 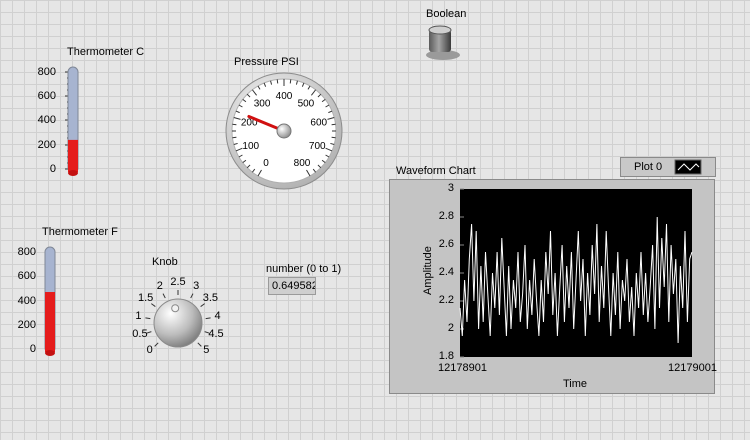 What do you see at coordinates (446, 272) in the screenshot?
I see `y-axis-tick-label: 2.4` at bounding box center [446, 272].